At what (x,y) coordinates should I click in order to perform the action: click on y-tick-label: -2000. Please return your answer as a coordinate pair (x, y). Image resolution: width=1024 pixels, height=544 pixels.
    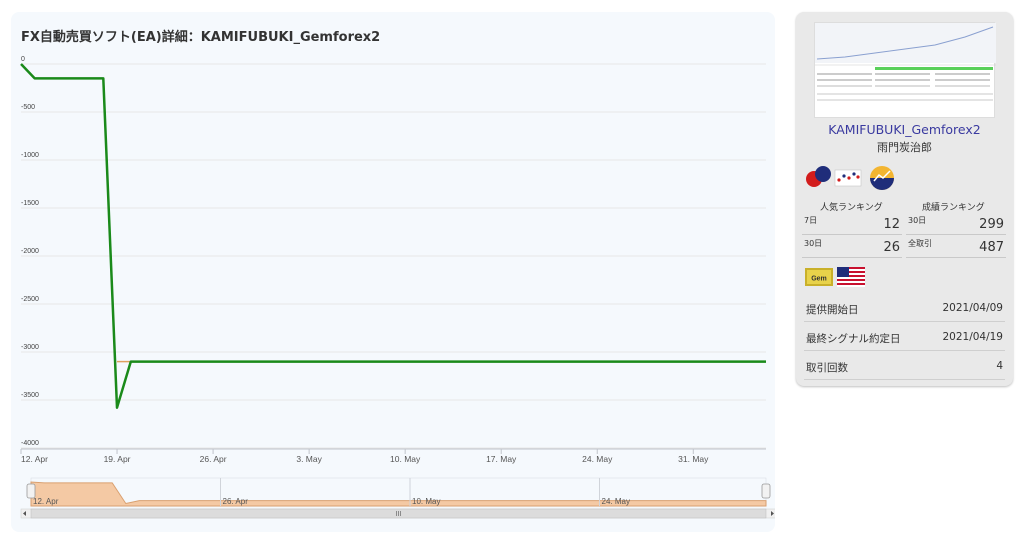
    Looking at the image, I should click on (30, 251).